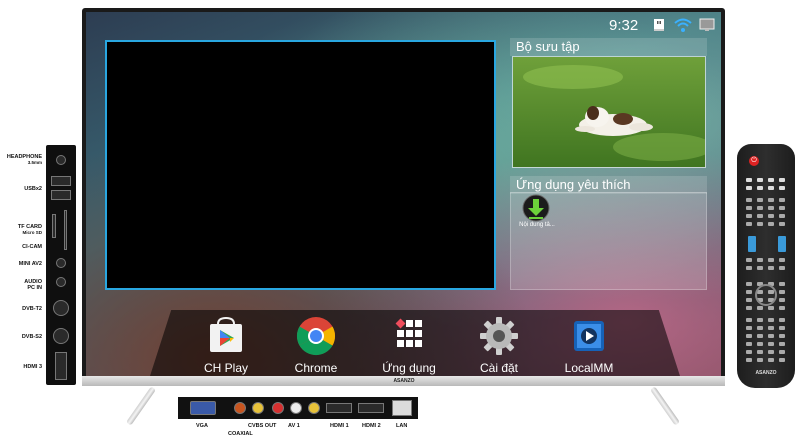 Image resolution: width=800 pixels, height=441 pixels. What do you see at coordinates (536, 208) in the screenshot?
I see `download-icon` at bounding box center [536, 208].